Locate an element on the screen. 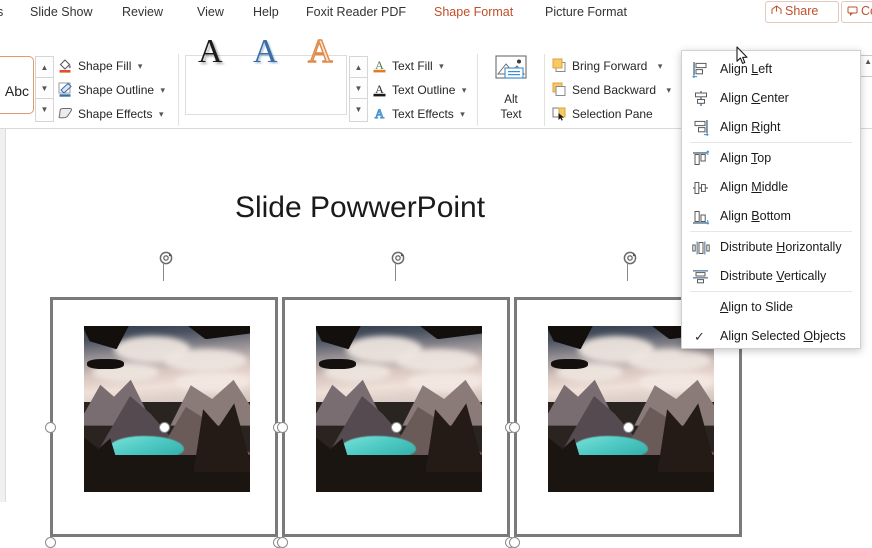 The image size is (872, 548). menu-item-align-to-slide: Align to Slide is located at coordinates (771, 307).